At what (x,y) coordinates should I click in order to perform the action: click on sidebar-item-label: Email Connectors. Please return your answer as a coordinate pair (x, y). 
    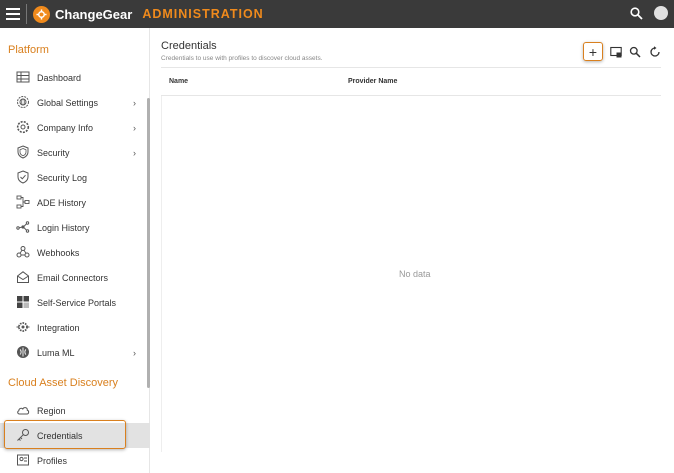
    Looking at the image, I should click on (73, 277).